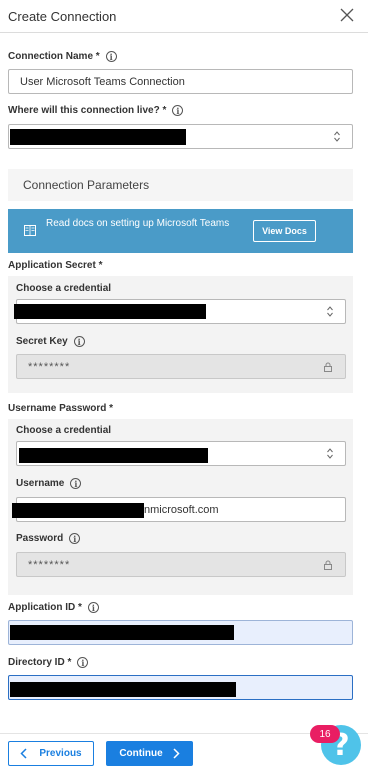 This screenshot has width=368, height=772. What do you see at coordinates (96, 110) in the screenshot?
I see `location-label: Where will this connection live? * i` at bounding box center [96, 110].